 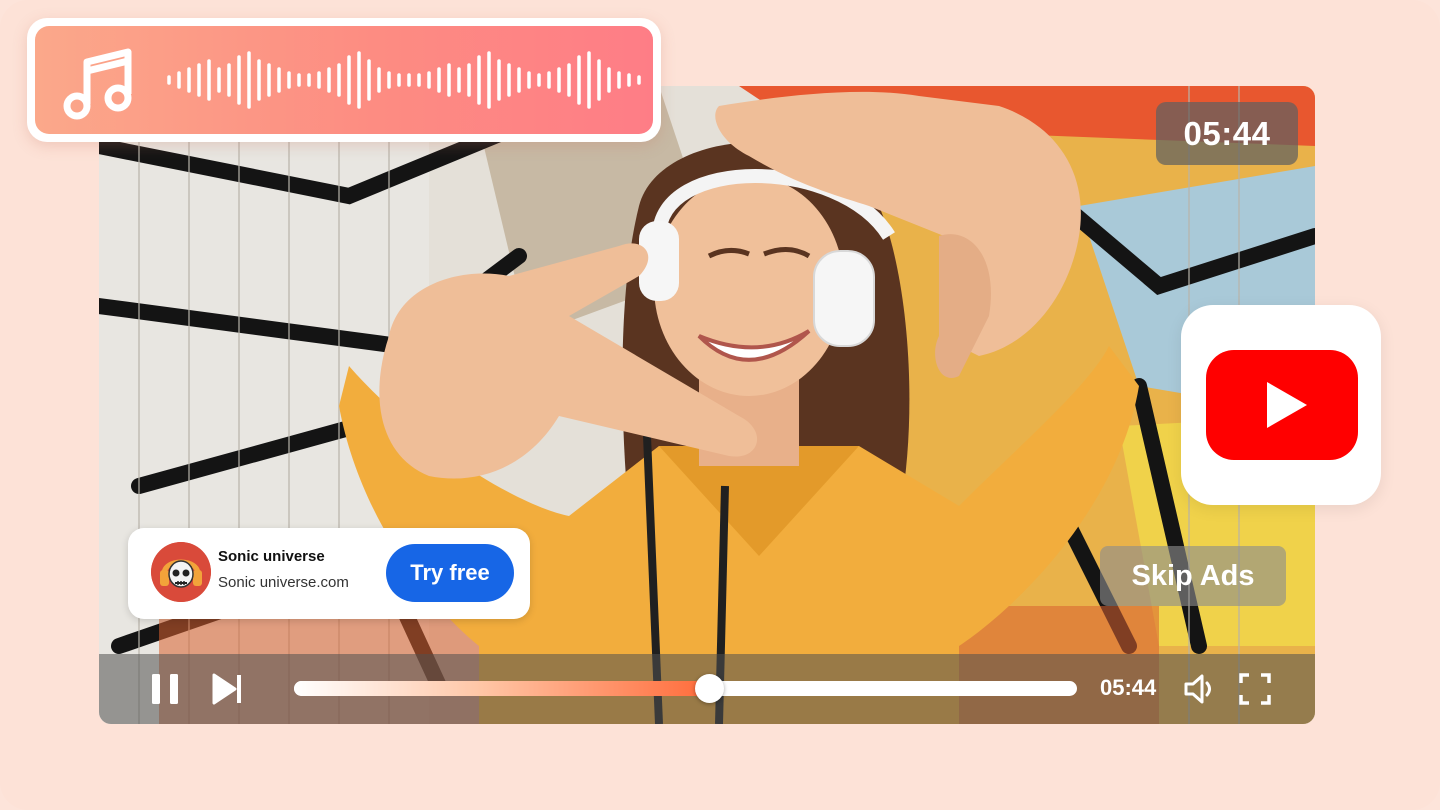 I want to click on pause-icon, so click(x=166, y=689).